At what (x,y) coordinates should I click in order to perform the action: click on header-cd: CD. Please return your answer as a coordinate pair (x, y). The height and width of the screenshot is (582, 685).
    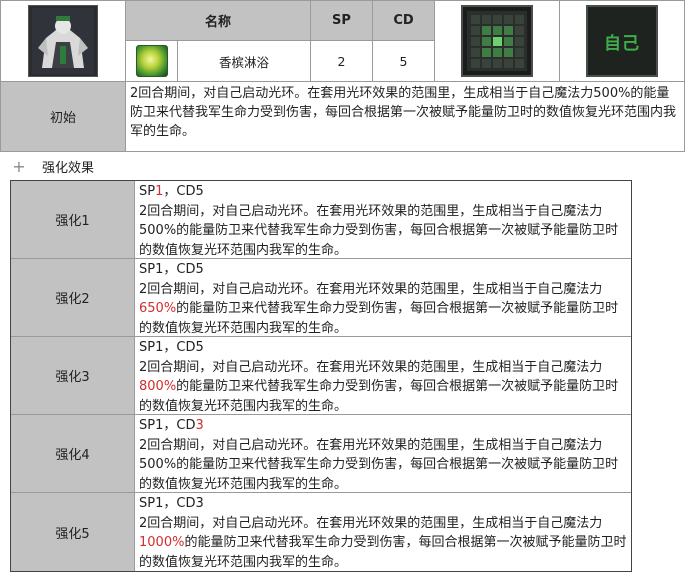
    Looking at the image, I should click on (404, 20).